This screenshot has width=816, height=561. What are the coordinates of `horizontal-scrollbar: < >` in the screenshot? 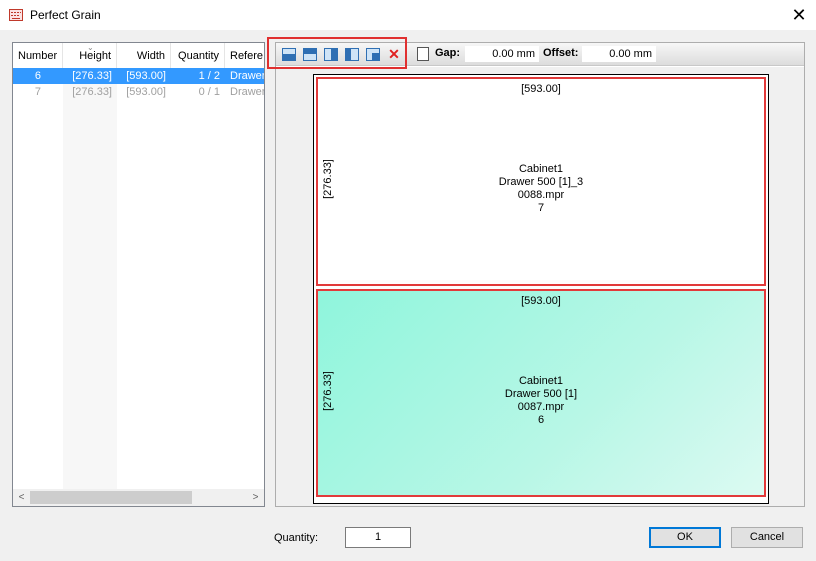 It's located at (138, 497).